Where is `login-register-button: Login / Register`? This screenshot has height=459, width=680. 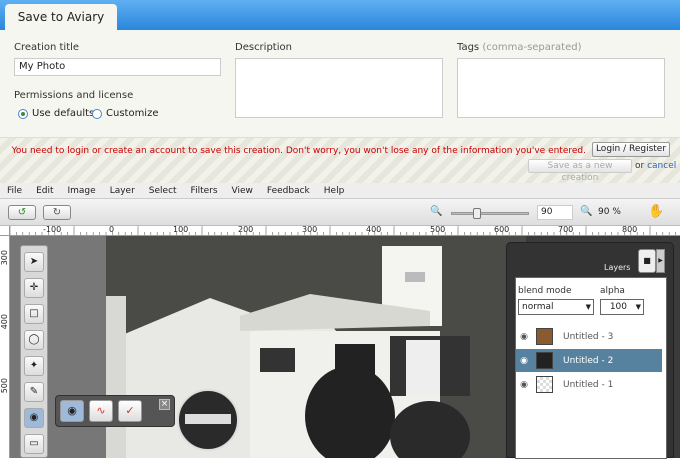
login-register-button: Login / Register is located at coordinates (631, 149).